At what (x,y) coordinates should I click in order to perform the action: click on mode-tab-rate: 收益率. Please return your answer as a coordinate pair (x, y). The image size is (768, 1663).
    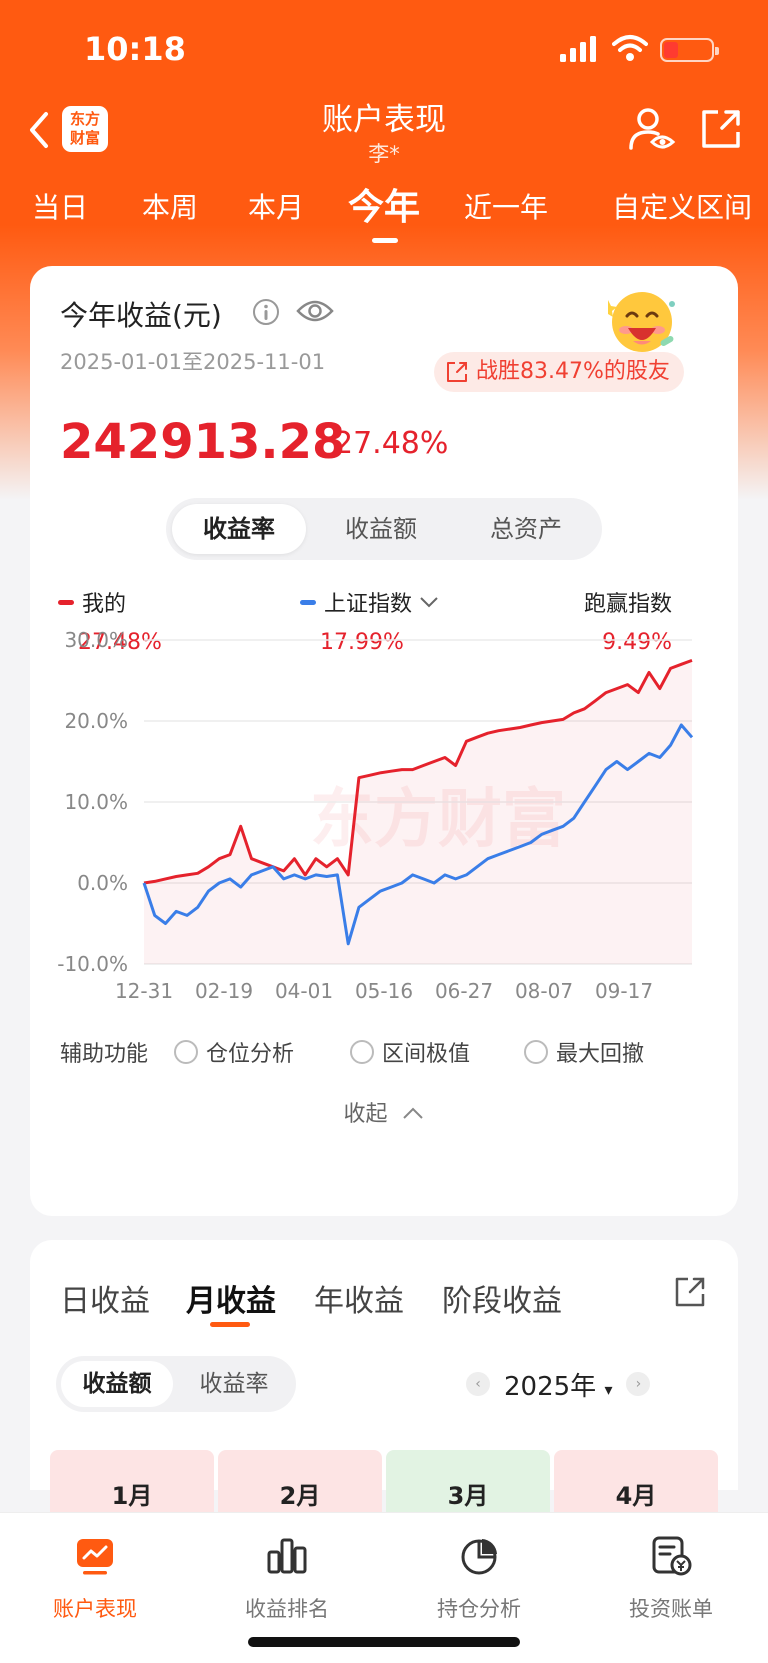
    Looking at the image, I should click on (234, 1384).